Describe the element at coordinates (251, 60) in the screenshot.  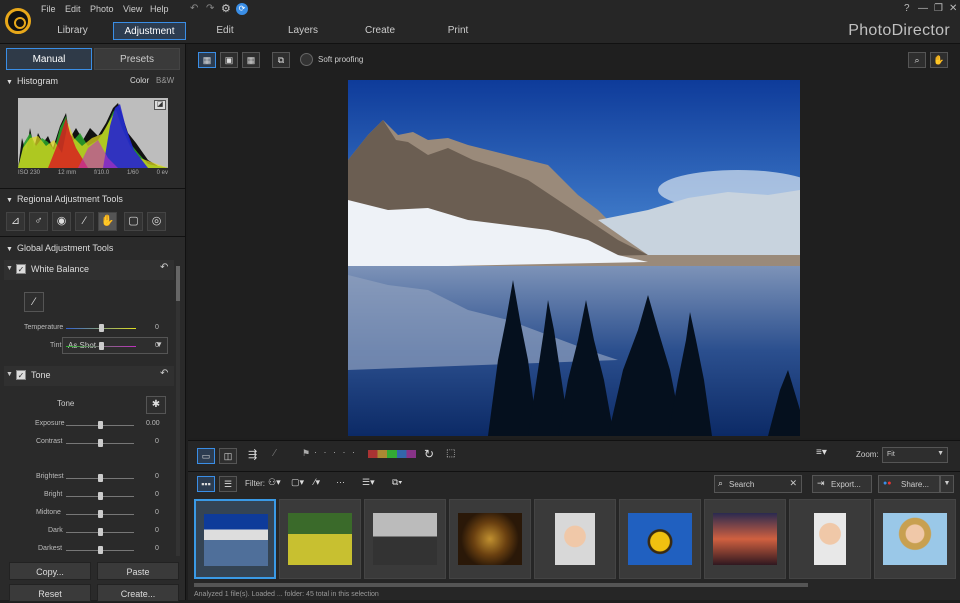
I see `grid-view-icon: ▦` at that location.